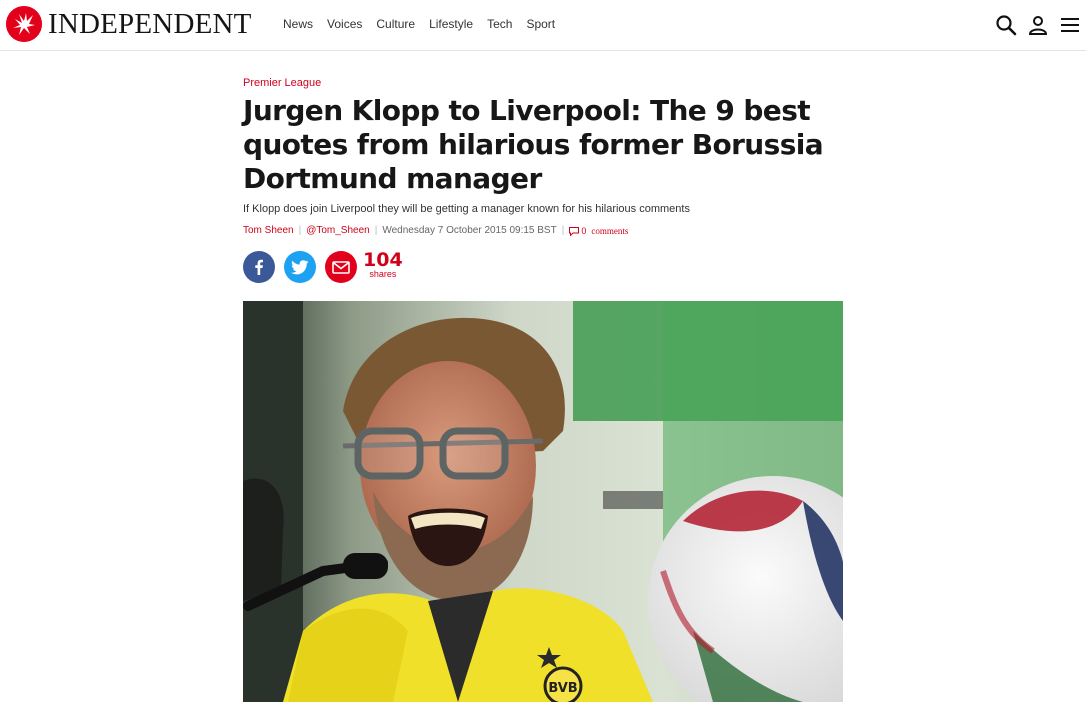 The width and height of the screenshot is (1086, 702). I want to click on share-facebook-button, so click(259, 267).